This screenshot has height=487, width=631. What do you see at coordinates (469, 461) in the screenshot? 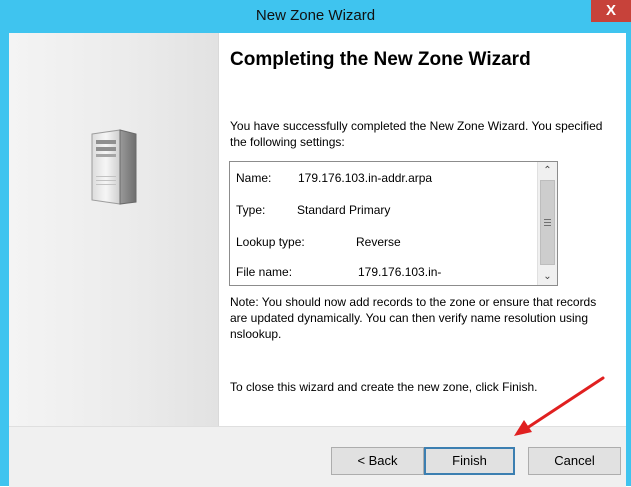
I see `finish-button: Finish` at bounding box center [469, 461].